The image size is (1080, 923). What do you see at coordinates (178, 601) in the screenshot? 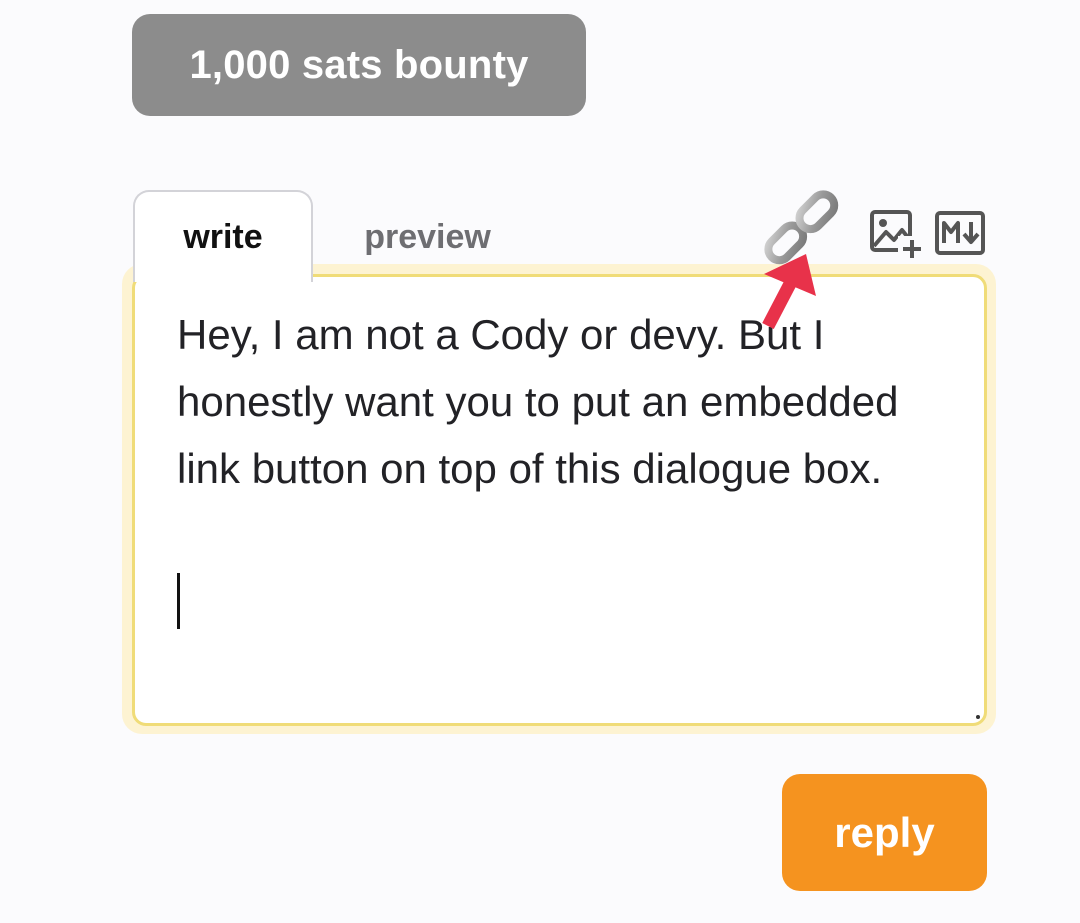
I see `text-caret` at bounding box center [178, 601].